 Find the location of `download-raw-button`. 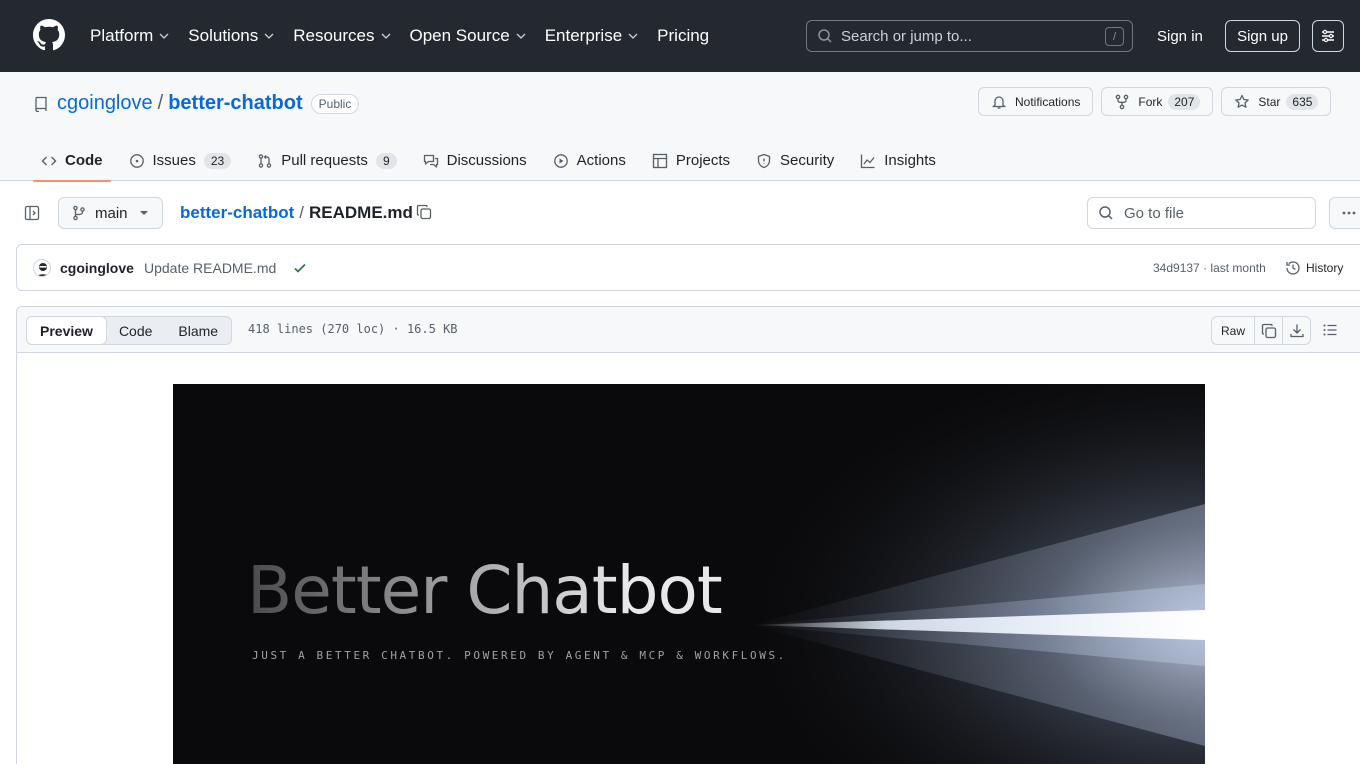

download-raw-button is located at coordinates (1296, 330).